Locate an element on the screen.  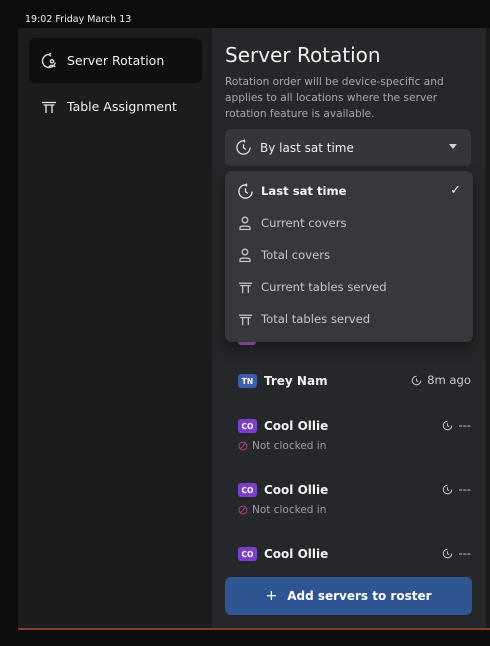
chevron-down-icon is located at coordinates (453, 146).